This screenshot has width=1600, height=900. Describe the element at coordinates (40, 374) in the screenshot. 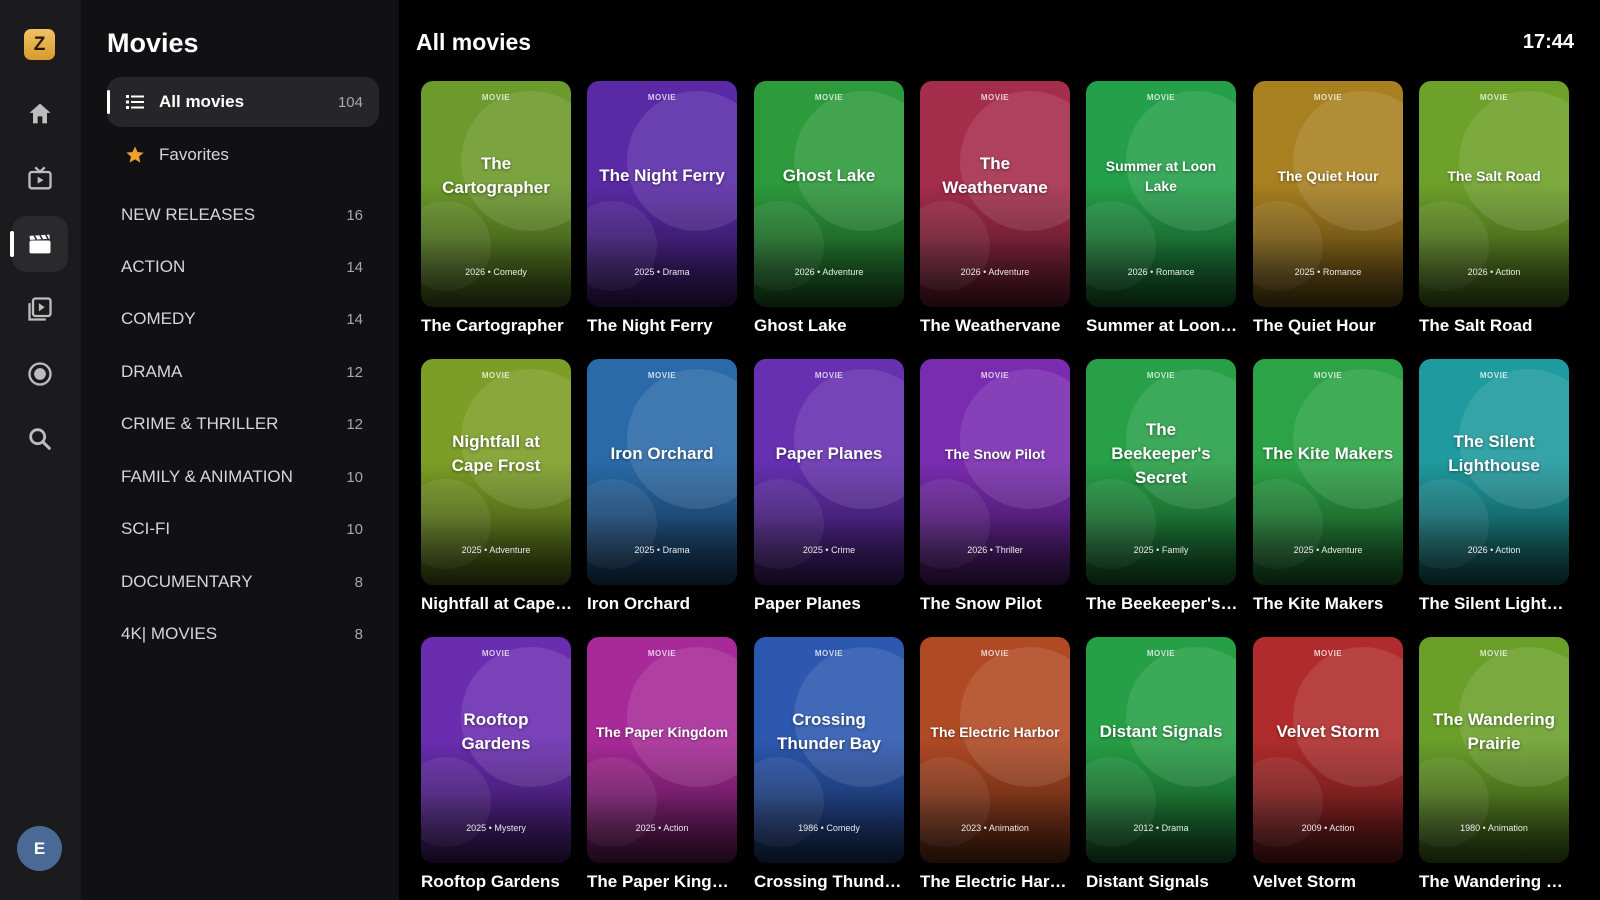

I see `rail-recordings-button` at that location.